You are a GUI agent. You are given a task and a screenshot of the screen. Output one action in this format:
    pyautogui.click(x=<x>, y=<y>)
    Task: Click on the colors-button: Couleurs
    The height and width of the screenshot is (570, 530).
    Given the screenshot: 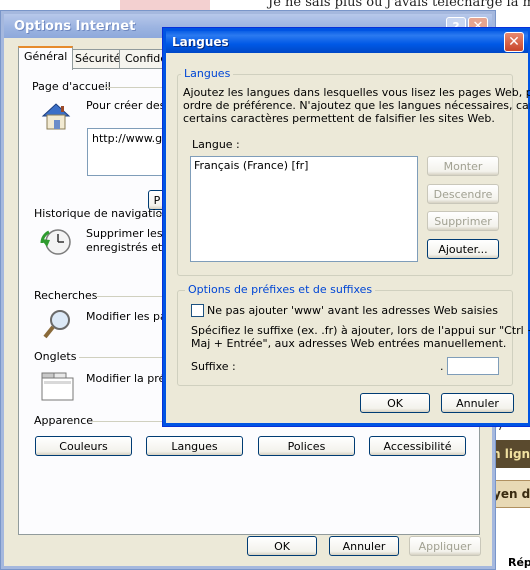 What is the action you would take?
    pyautogui.click(x=83, y=446)
    